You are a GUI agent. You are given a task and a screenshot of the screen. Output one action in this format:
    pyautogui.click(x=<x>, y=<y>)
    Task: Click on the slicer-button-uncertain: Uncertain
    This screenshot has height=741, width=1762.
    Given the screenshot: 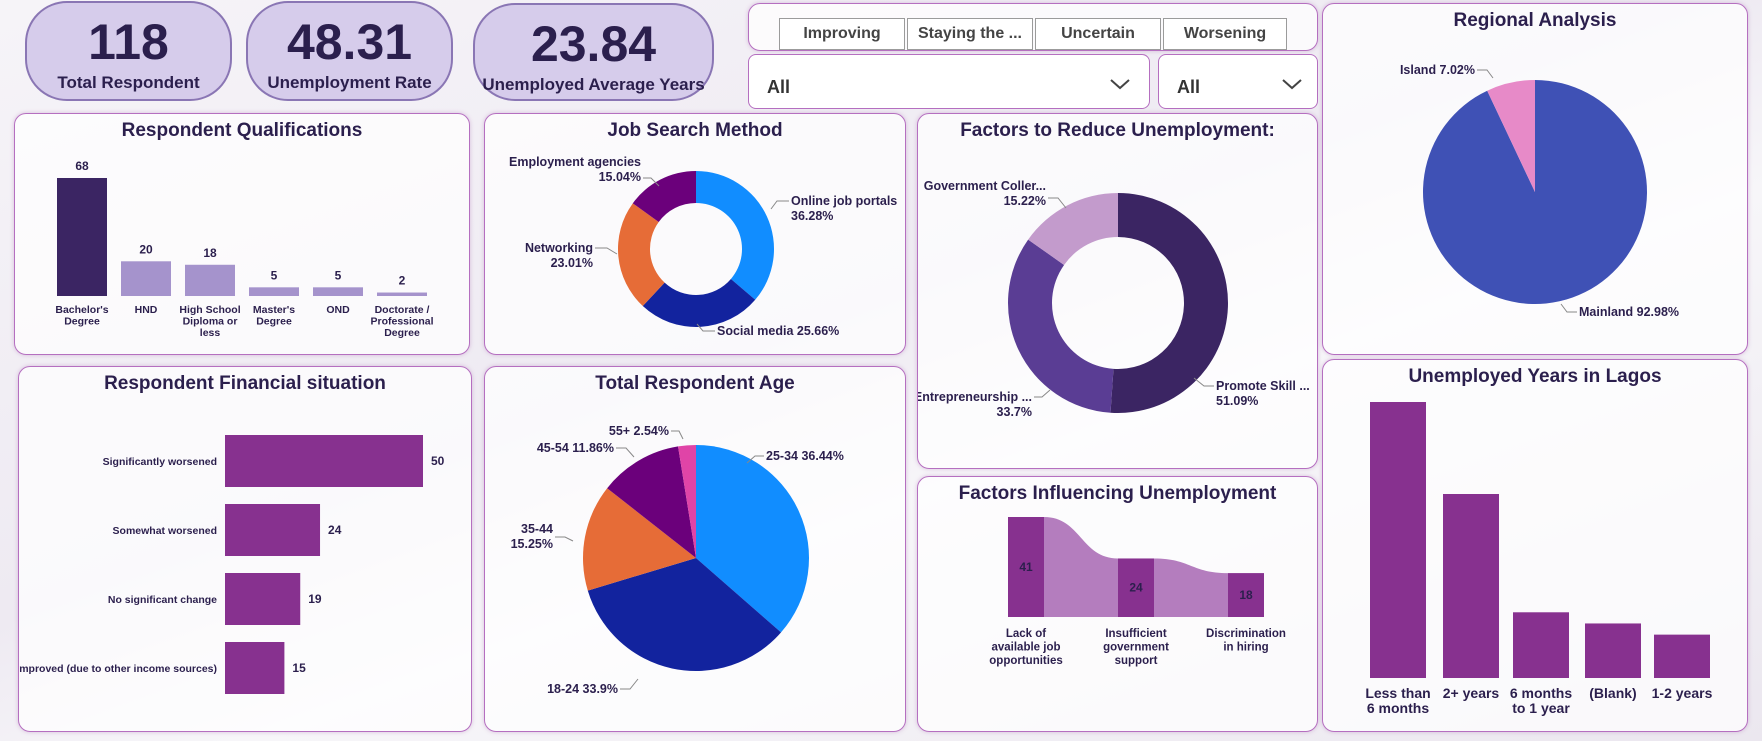 What is the action you would take?
    pyautogui.click(x=1098, y=34)
    